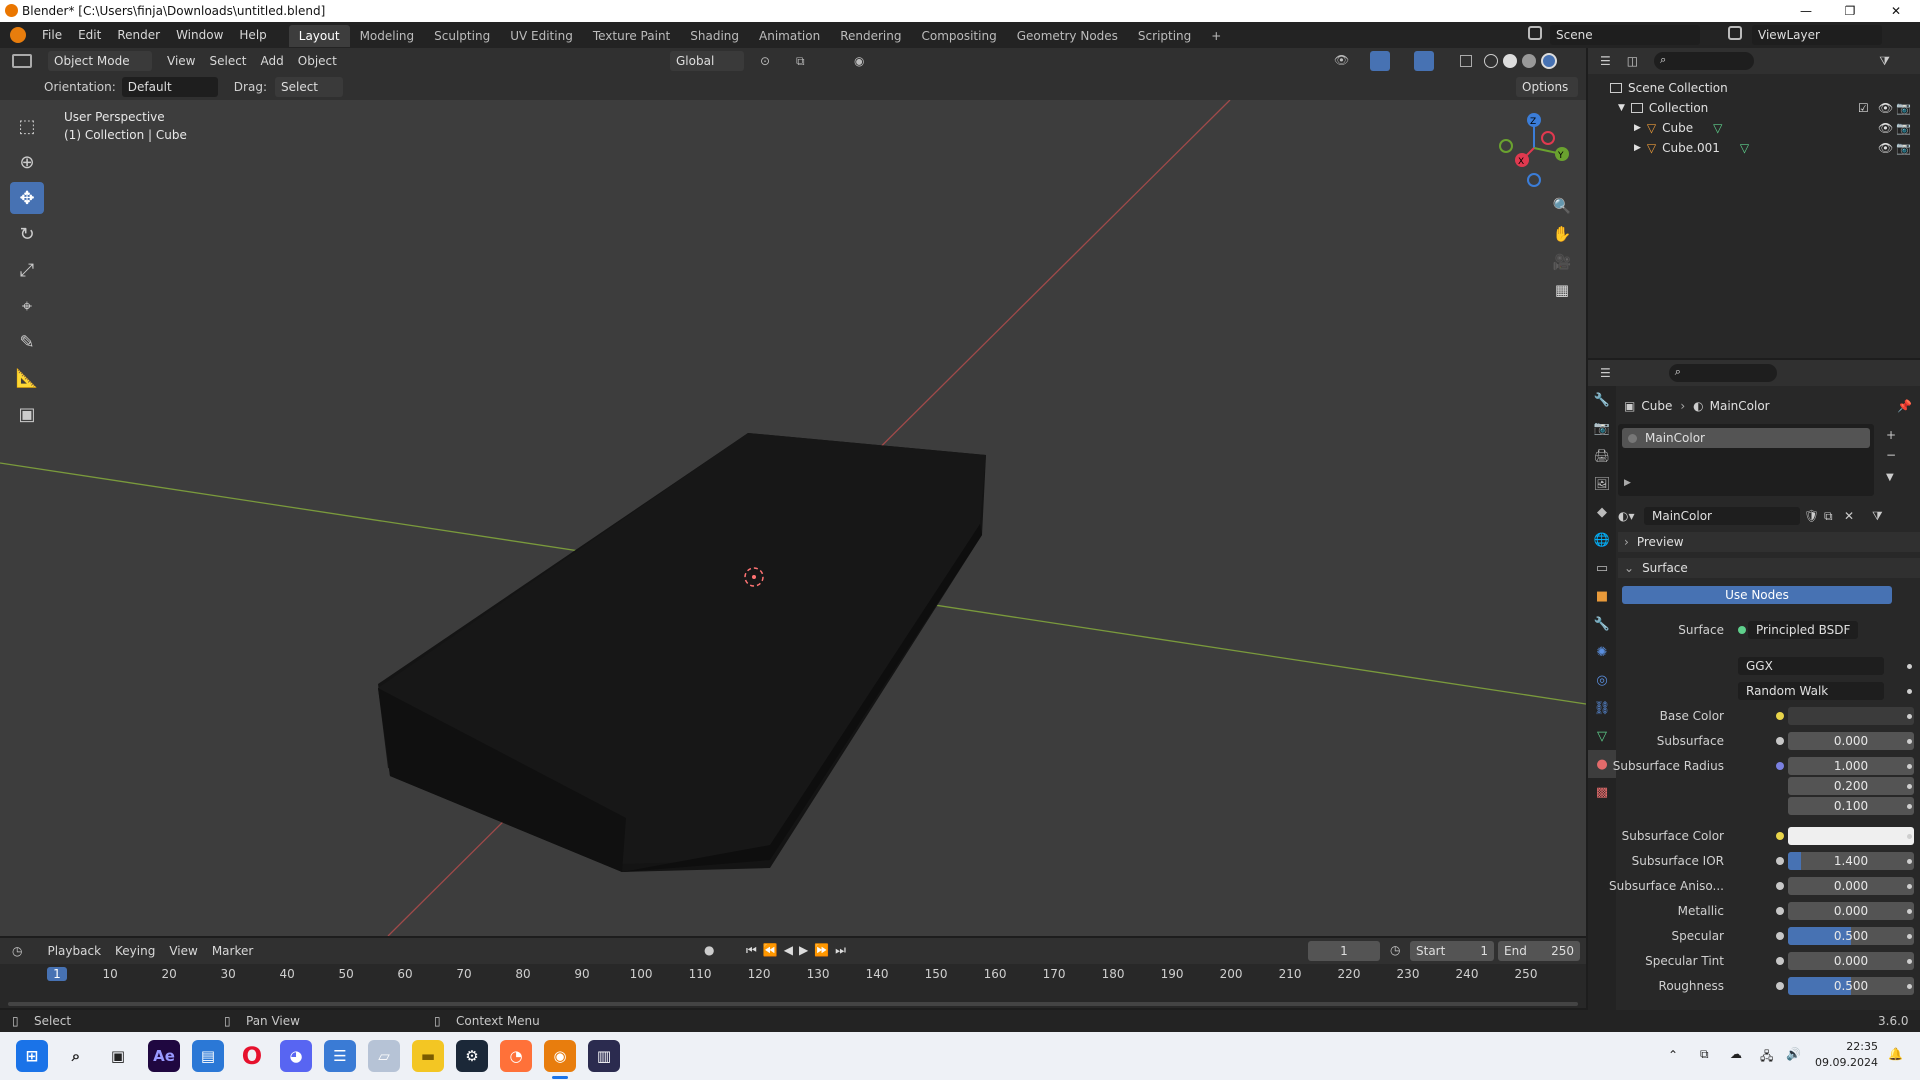  Describe the element at coordinates (118, 1056) in the screenshot. I see `task-view-icon: ▣` at that location.